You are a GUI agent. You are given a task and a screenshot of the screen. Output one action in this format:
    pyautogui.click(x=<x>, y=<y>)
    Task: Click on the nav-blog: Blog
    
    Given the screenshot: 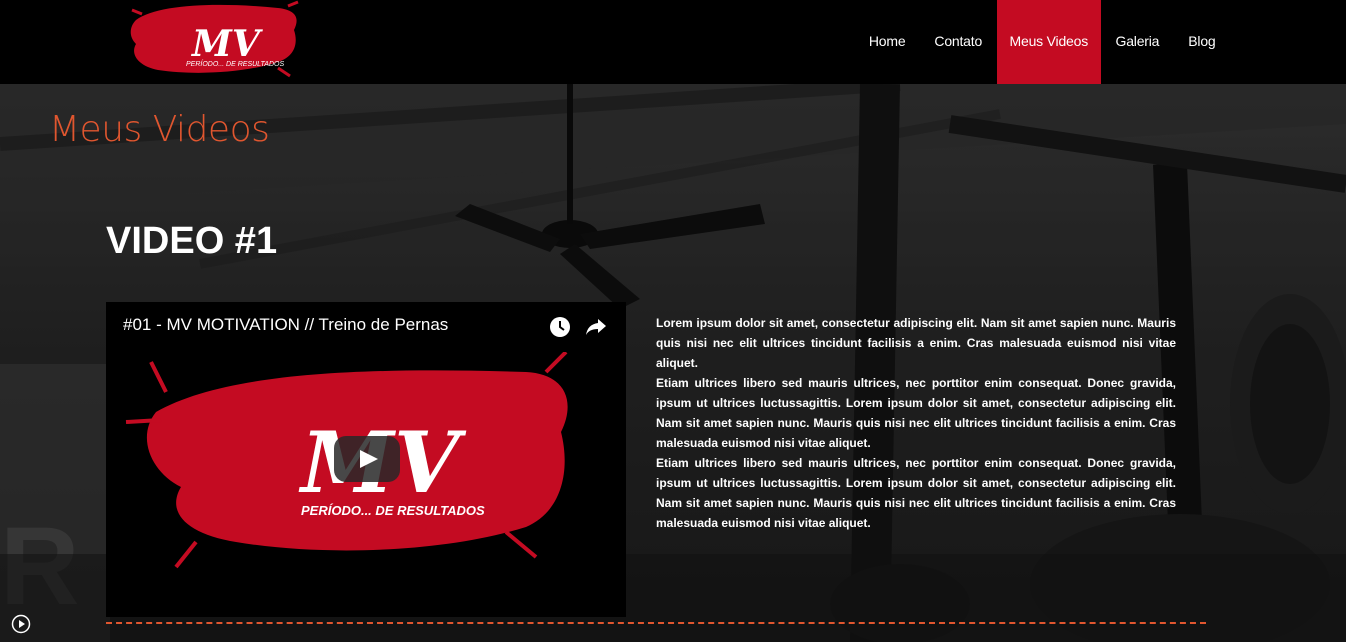 What is the action you would take?
    pyautogui.click(x=1202, y=42)
    